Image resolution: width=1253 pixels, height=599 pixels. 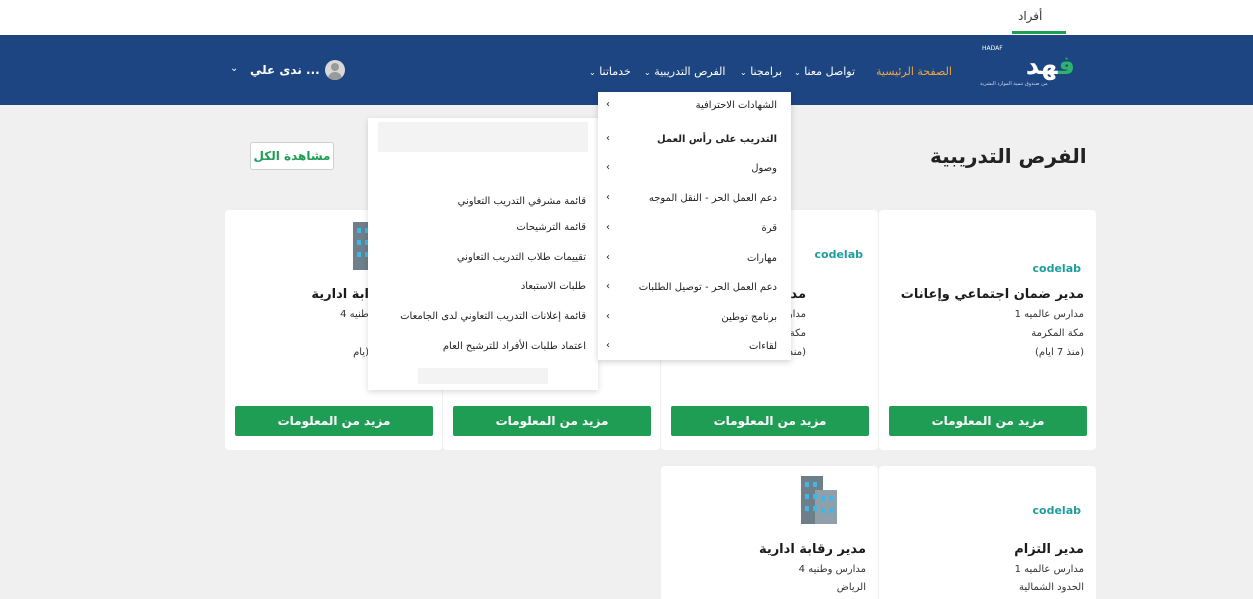 I want to click on nav-services: ⌄ خدماتنا, so click(x=609, y=71).